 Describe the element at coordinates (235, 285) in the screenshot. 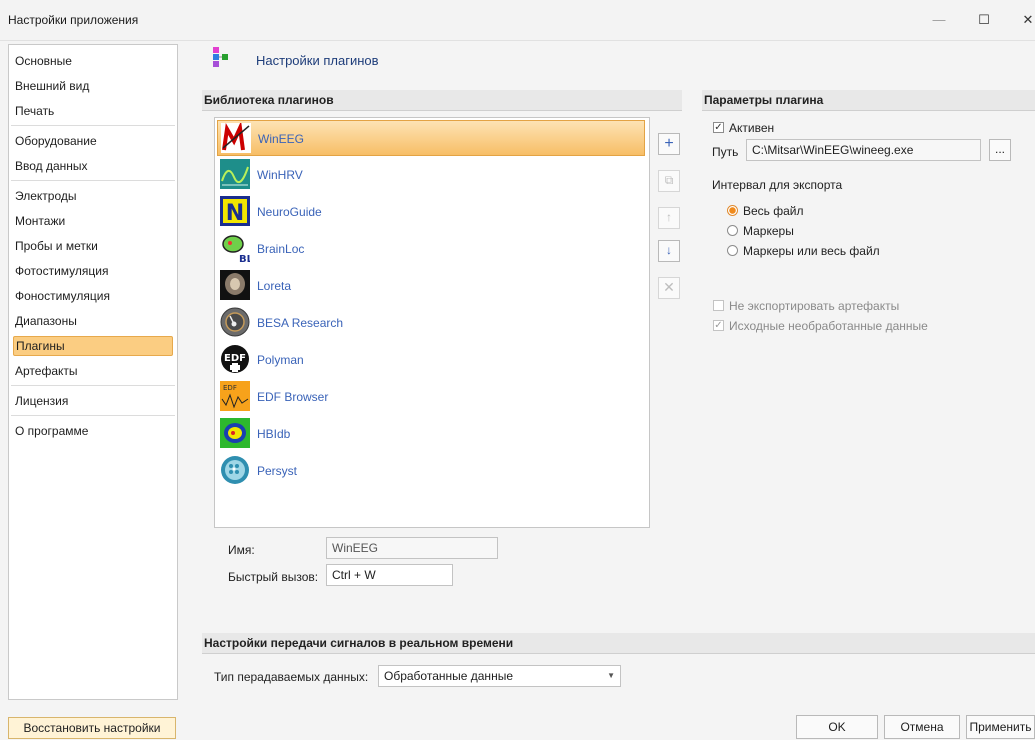

I see `loreta-icon` at that location.